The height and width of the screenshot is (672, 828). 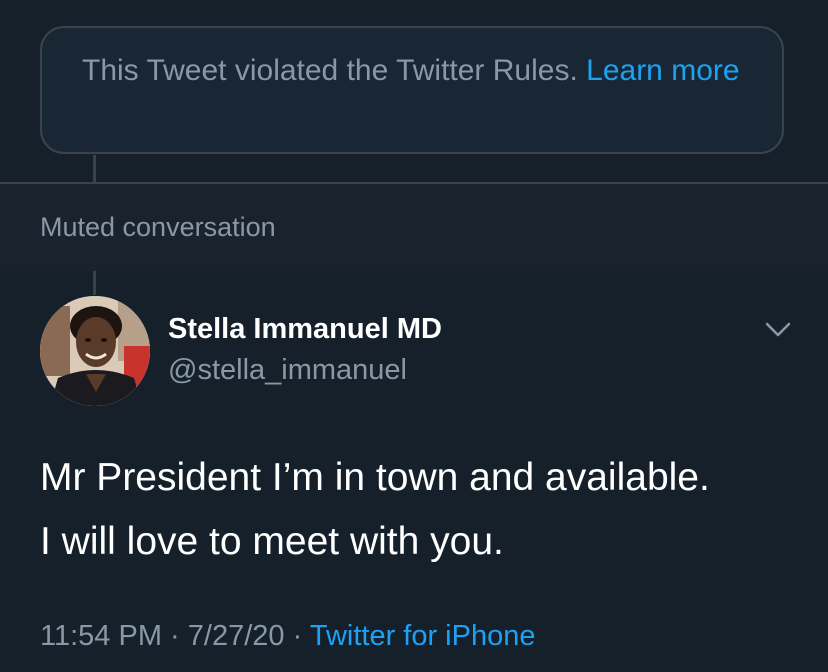 I want to click on tweet-source-link: Twitter for iPhone, so click(x=423, y=636).